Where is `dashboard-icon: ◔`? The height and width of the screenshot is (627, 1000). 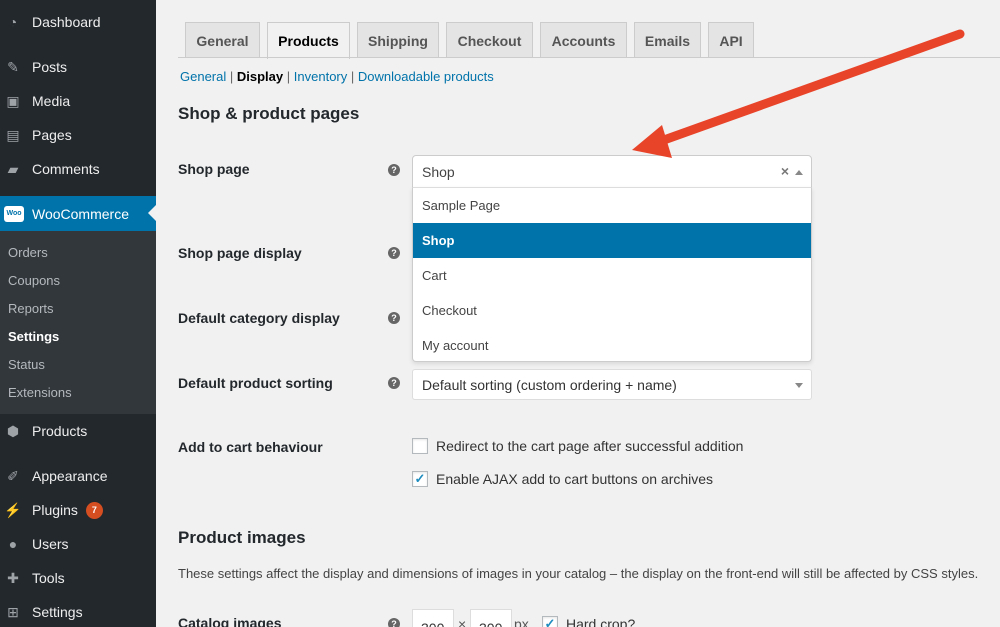
dashboard-icon: ◔ is located at coordinates (13, 22).